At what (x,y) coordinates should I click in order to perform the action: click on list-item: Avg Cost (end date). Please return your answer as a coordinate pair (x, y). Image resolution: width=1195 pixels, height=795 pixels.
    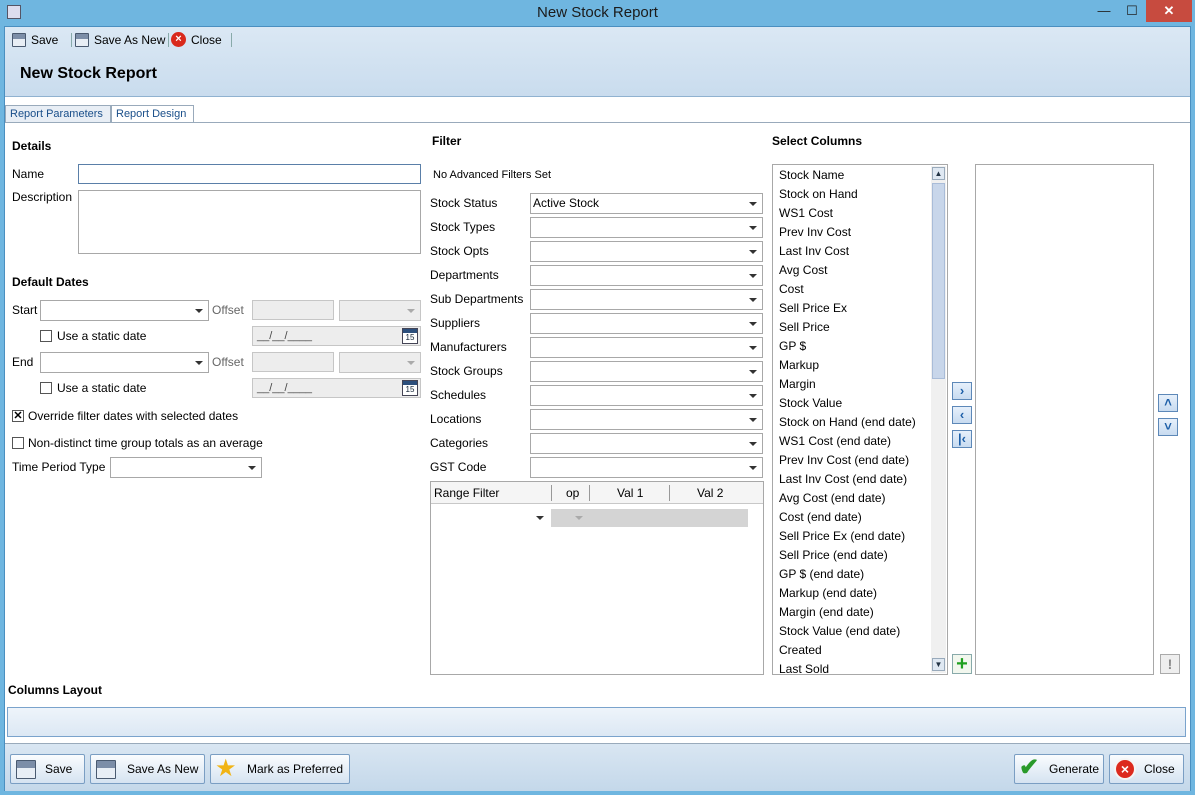
    Looking at the image, I should click on (832, 498).